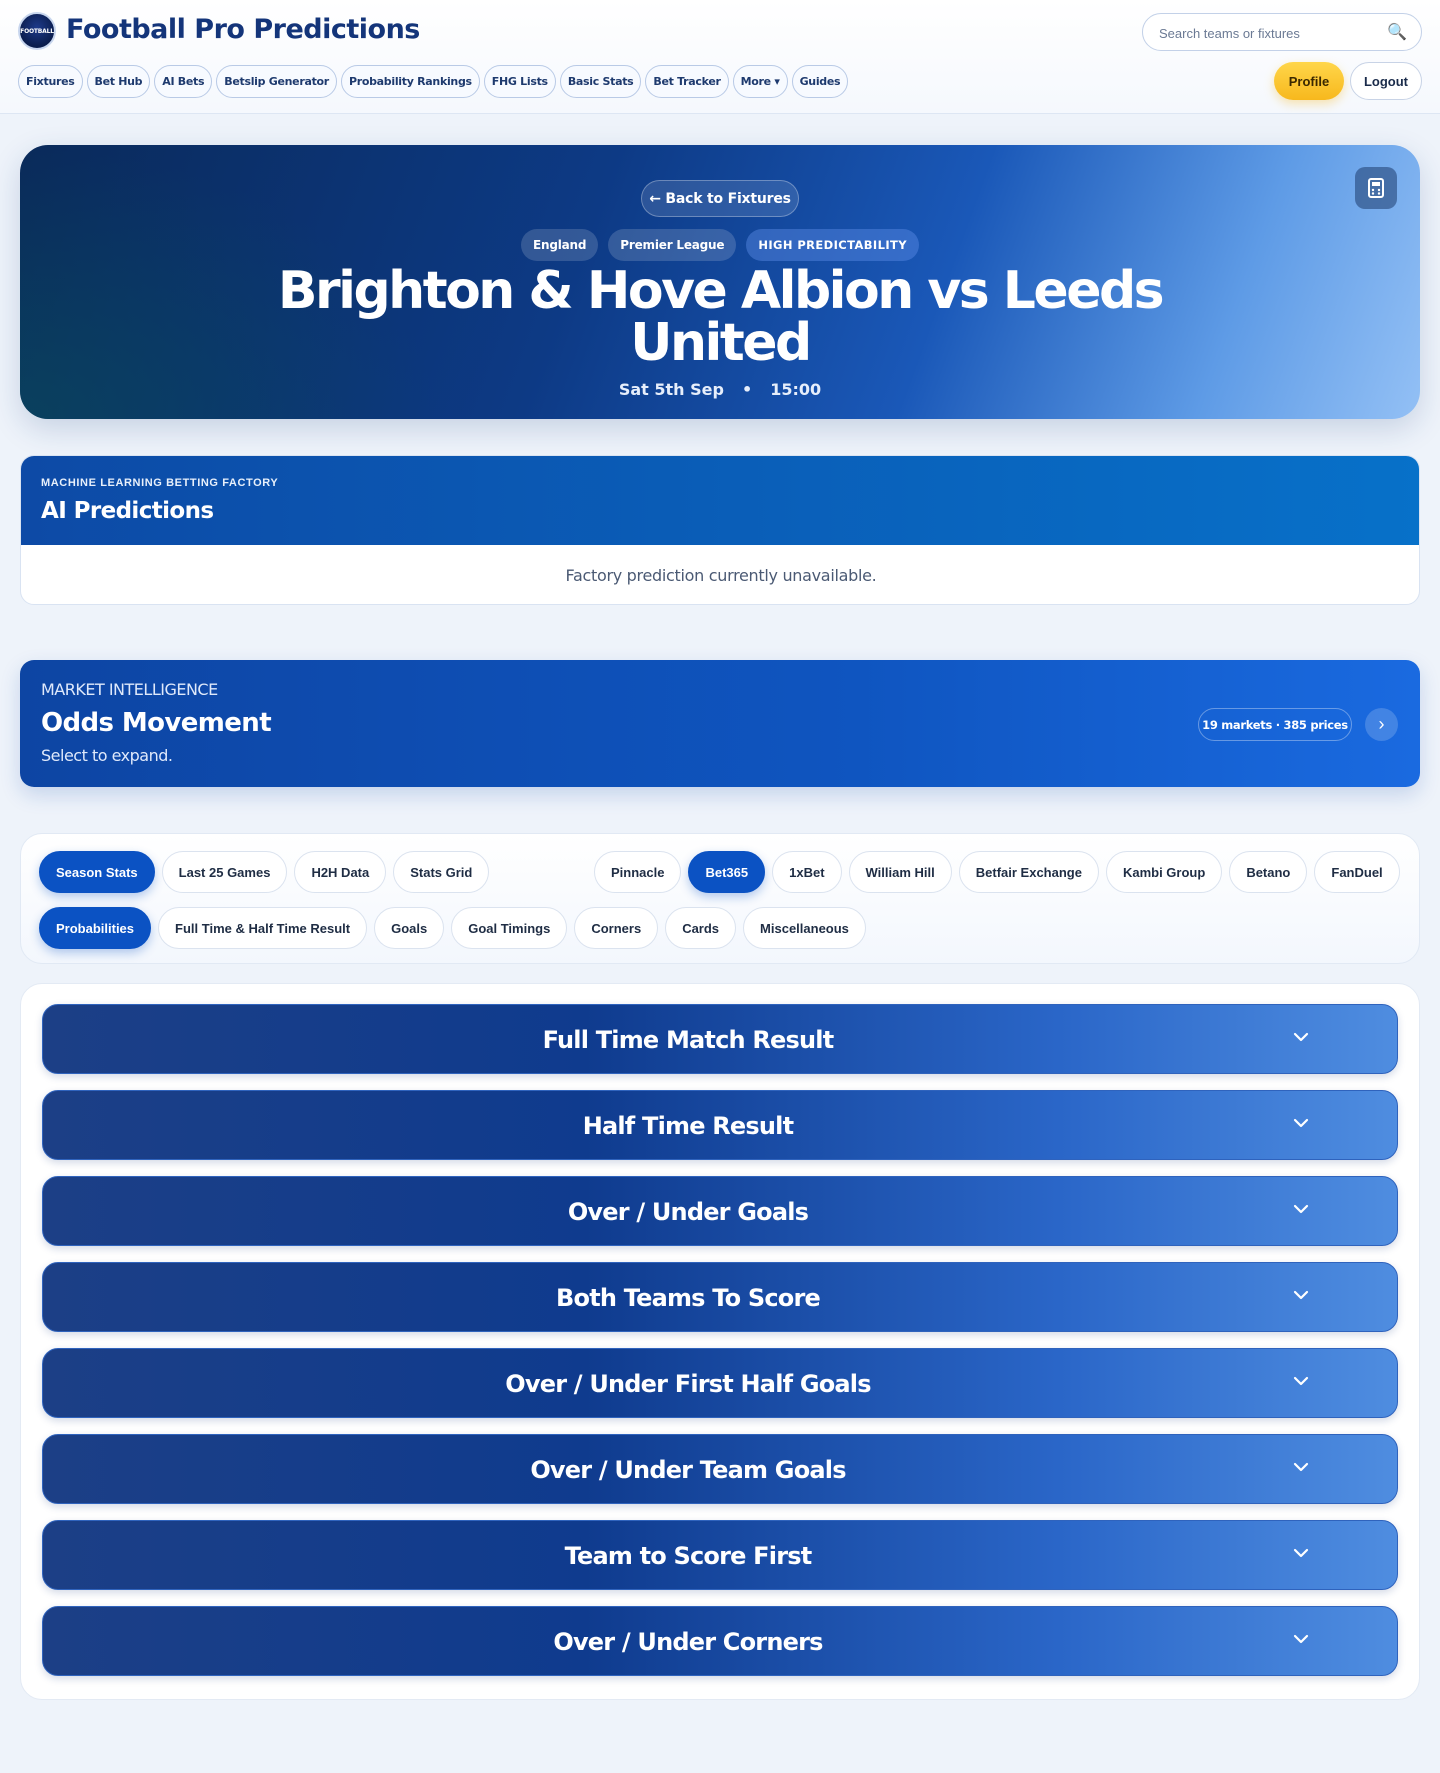 Image resolution: width=1440 pixels, height=1773 pixels. What do you see at coordinates (900, 872) in the screenshot?
I see `bookmaker-william-hill: William Hill` at bounding box center [900, 872].